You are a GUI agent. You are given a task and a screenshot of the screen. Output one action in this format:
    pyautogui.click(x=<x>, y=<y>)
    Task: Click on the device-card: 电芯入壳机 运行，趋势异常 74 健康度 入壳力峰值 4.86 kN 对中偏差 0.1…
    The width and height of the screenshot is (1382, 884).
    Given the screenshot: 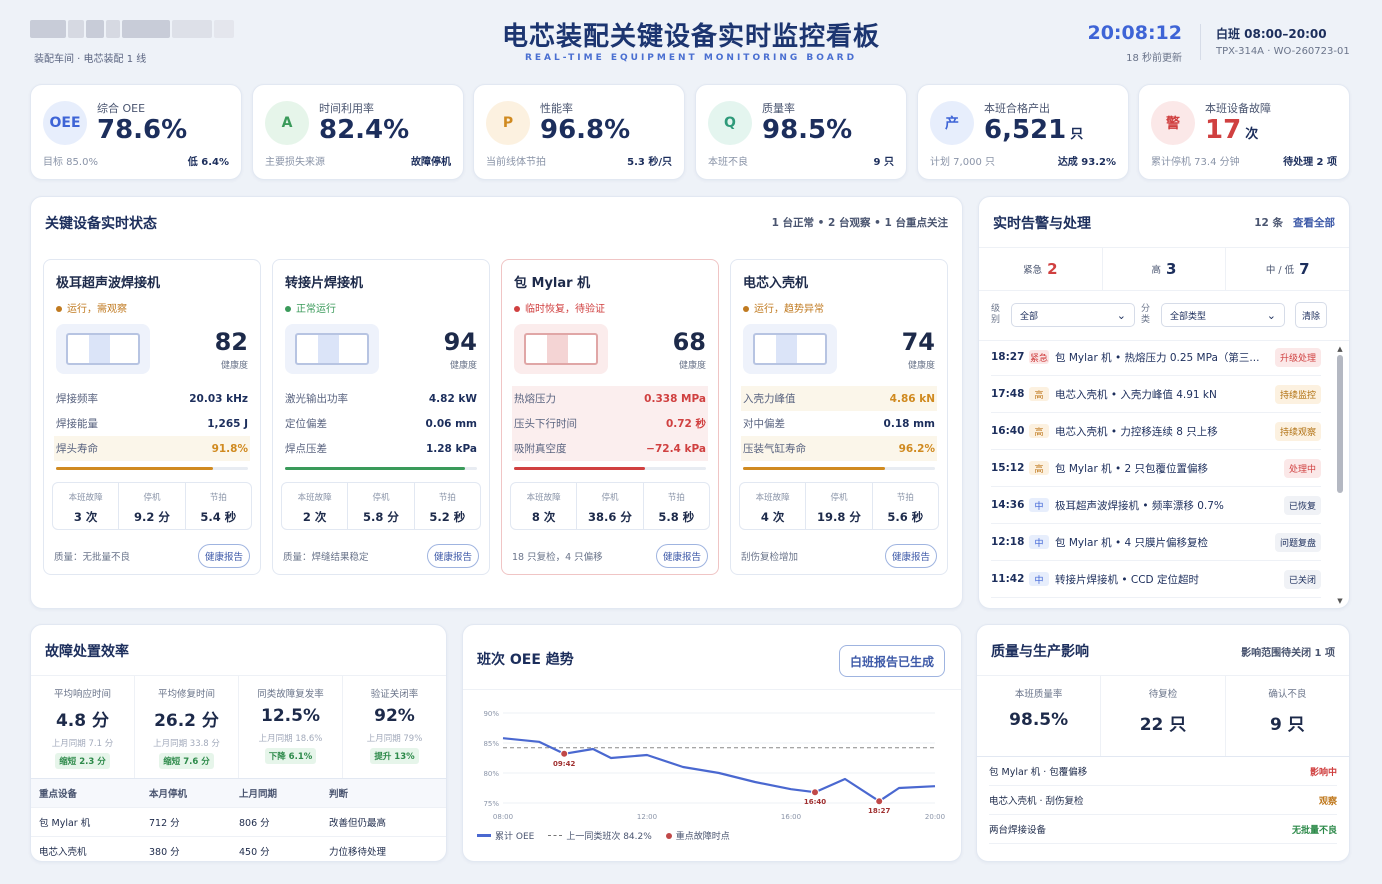 What is the action you would take?
    pyautogui.click(x=839, y=417)
    